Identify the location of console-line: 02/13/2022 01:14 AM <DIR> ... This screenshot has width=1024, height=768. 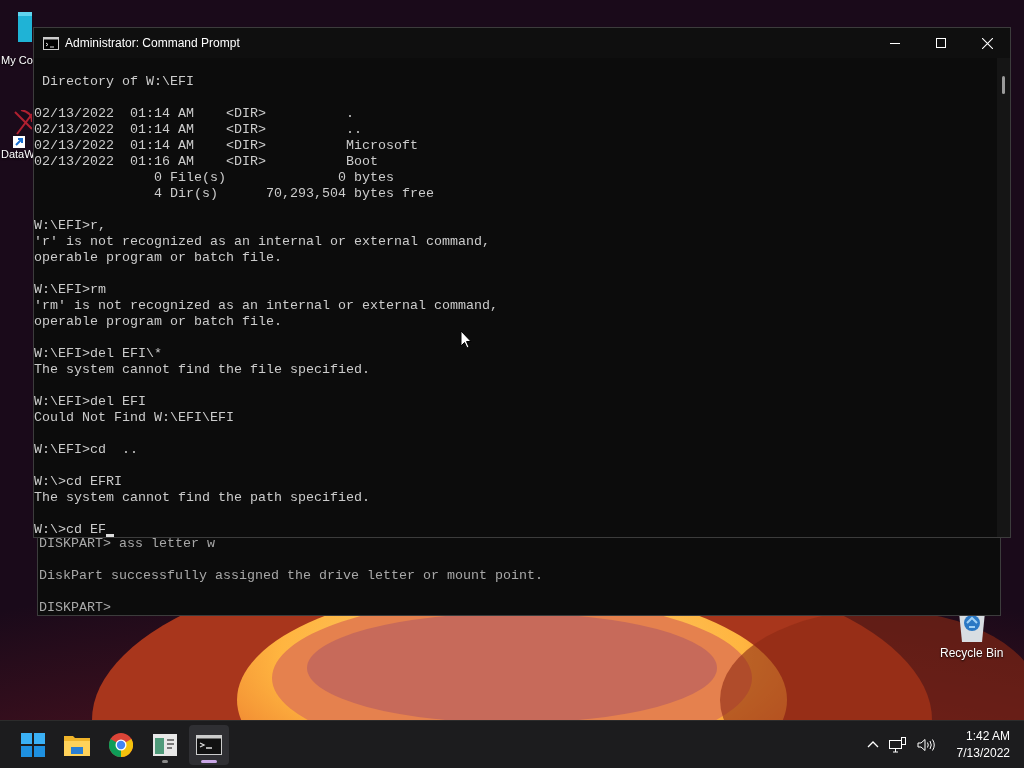
(198, 130).